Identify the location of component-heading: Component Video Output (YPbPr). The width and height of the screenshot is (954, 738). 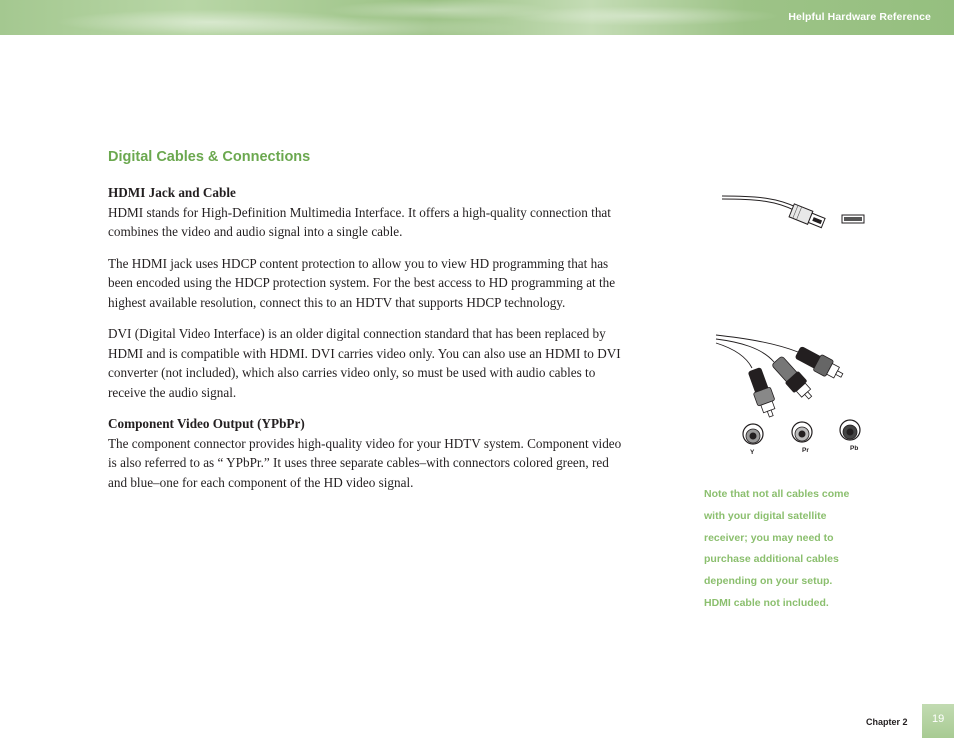
(206, 423).